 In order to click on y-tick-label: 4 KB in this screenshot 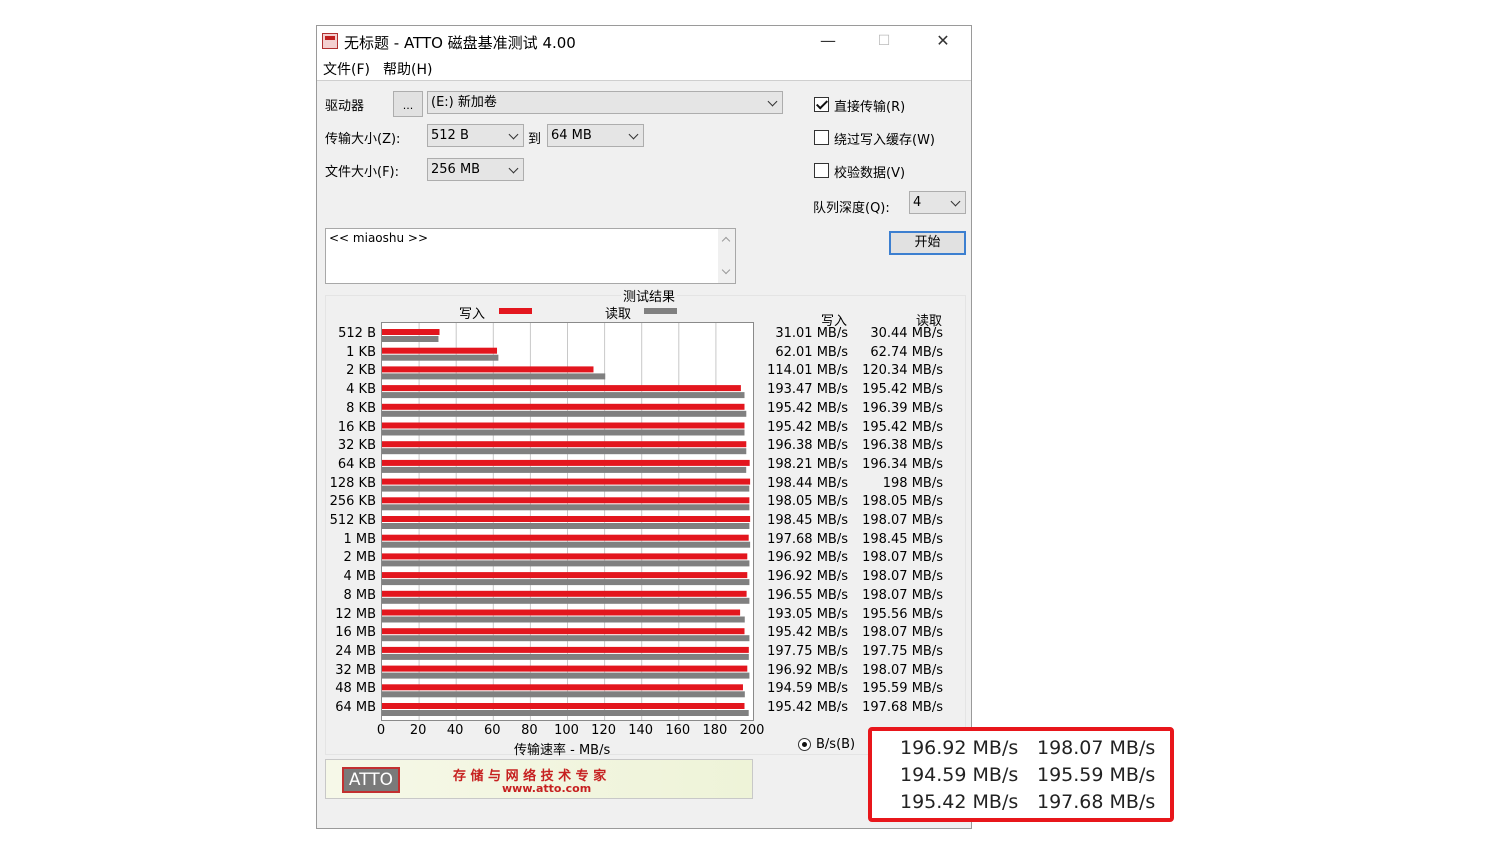, I will do `click(361, 390)`.